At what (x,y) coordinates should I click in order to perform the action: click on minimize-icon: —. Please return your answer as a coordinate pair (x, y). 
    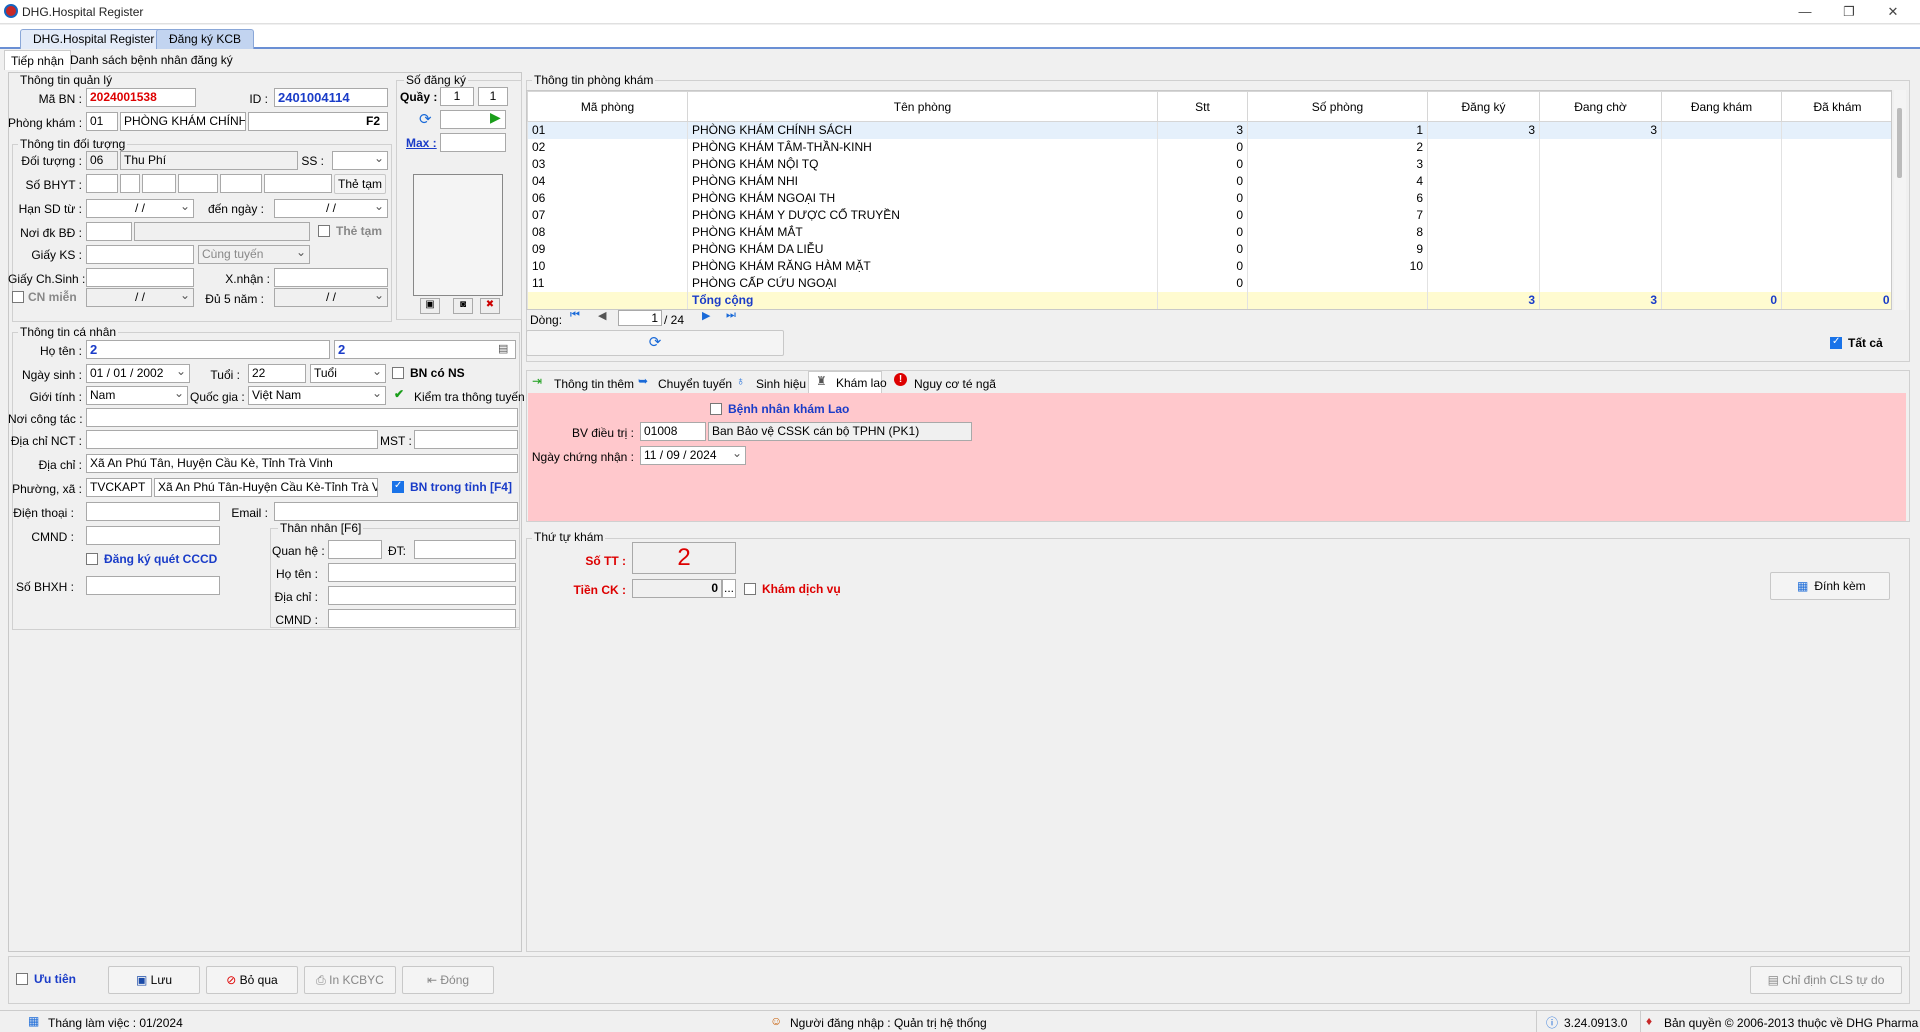
    Looking at the image, I should click on (1805, 12).